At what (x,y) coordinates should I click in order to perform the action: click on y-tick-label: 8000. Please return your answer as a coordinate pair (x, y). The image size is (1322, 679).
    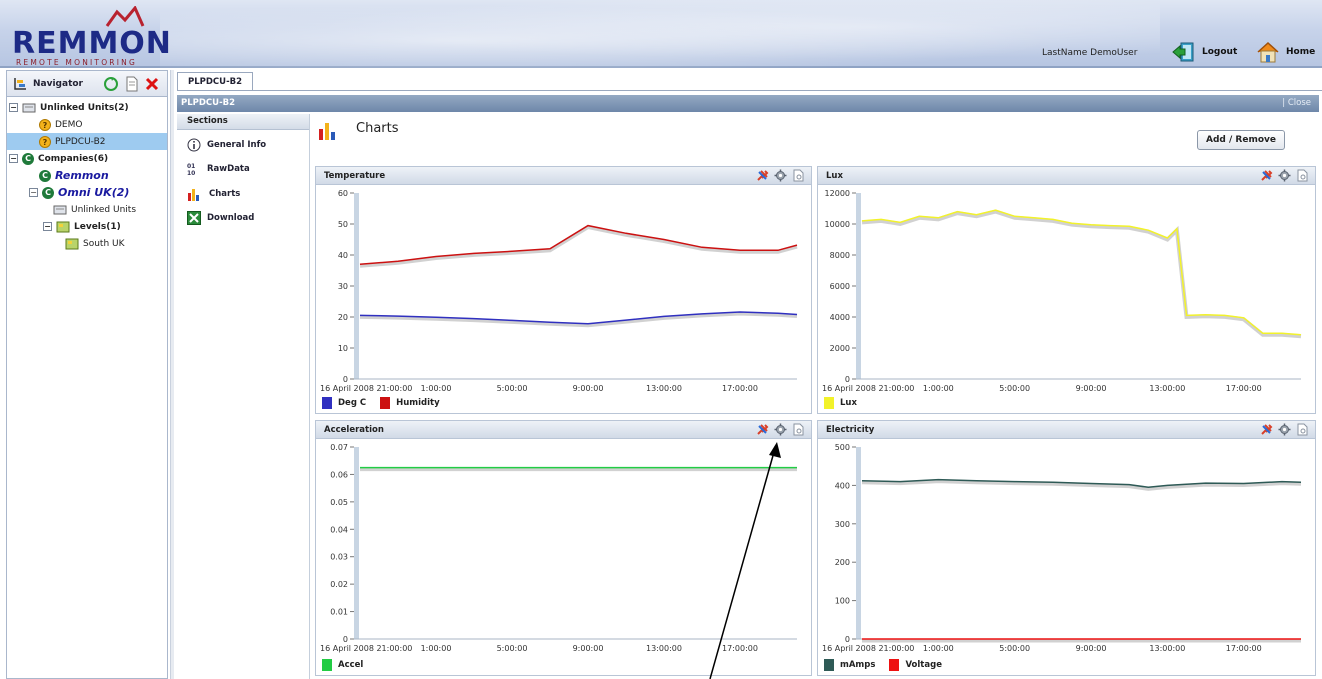
    Looking at the image, I should click on (840, 255).